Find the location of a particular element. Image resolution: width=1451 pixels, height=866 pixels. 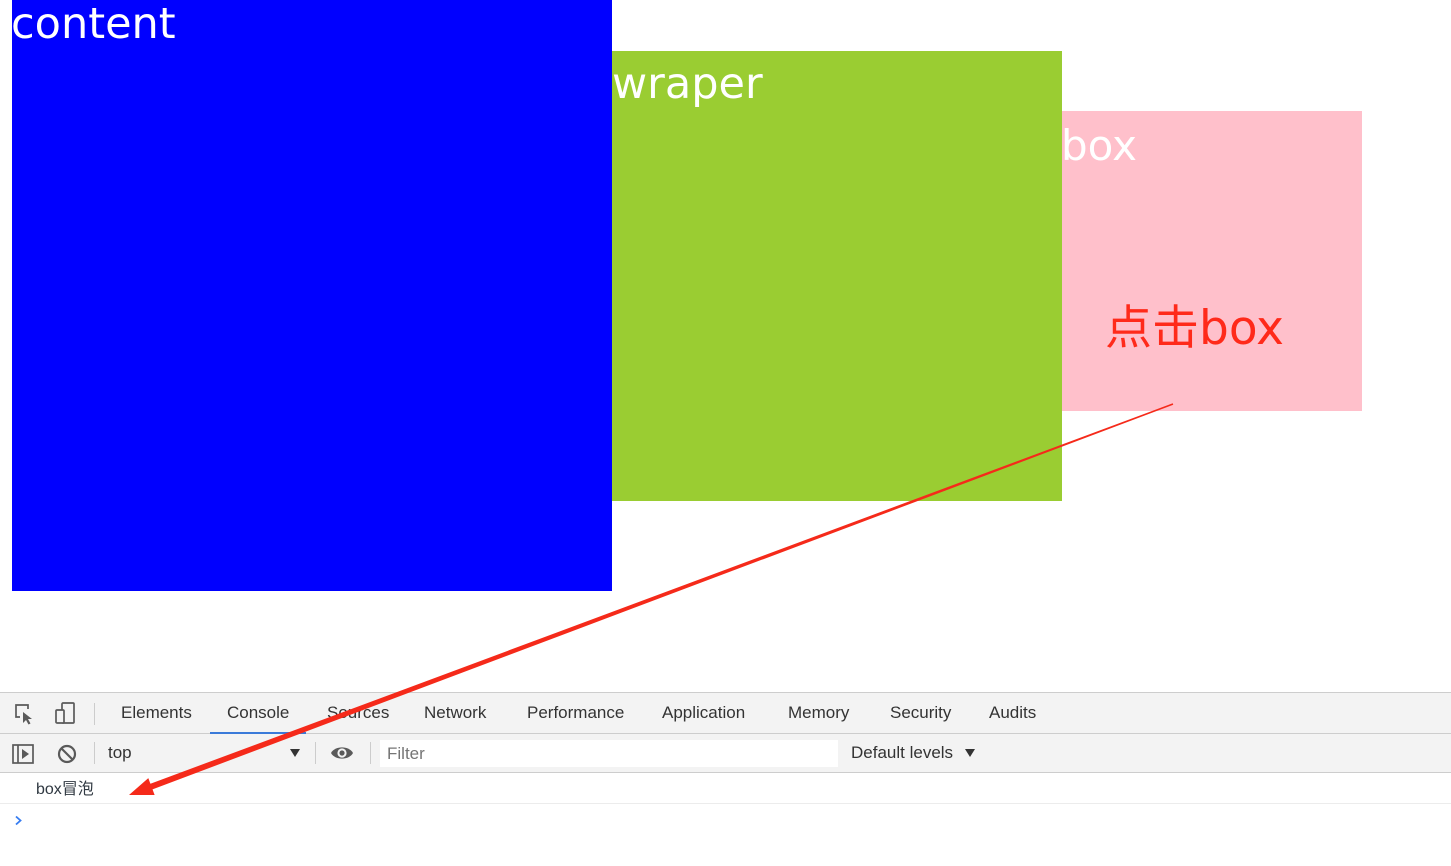

execution-context-select: top is located at coordinates (203, 753).